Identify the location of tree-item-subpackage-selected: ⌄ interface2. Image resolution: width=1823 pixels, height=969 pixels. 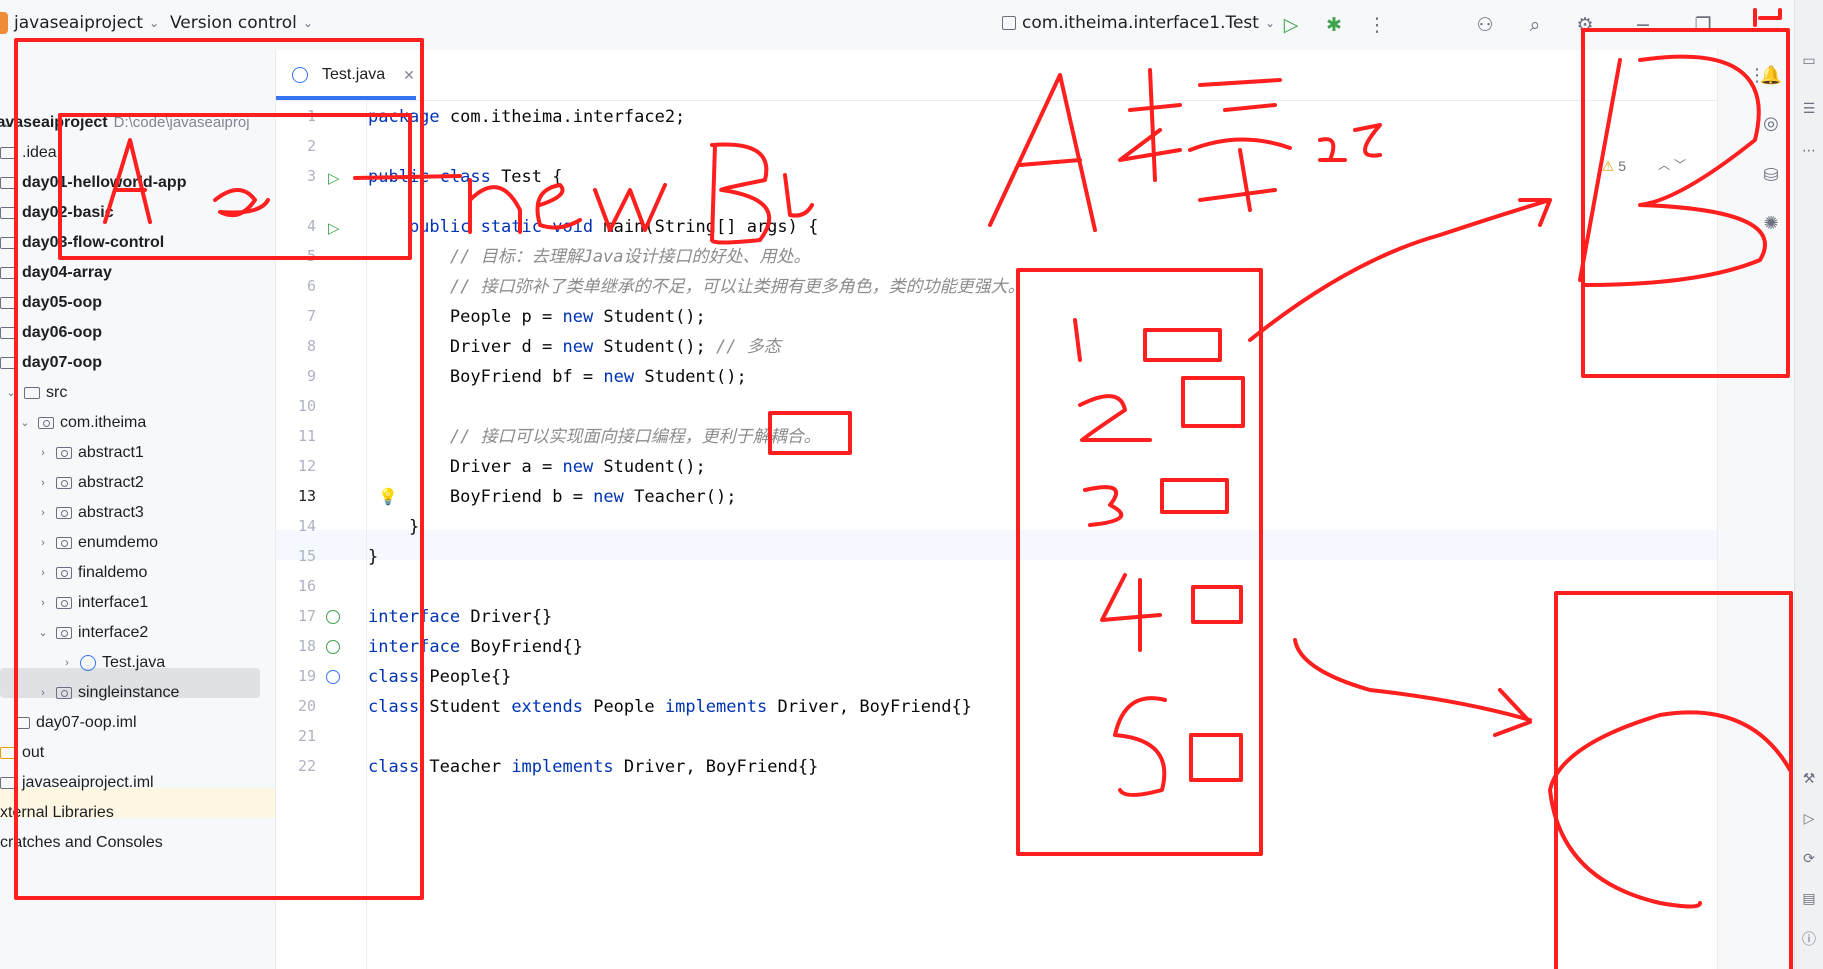
(92, 633).